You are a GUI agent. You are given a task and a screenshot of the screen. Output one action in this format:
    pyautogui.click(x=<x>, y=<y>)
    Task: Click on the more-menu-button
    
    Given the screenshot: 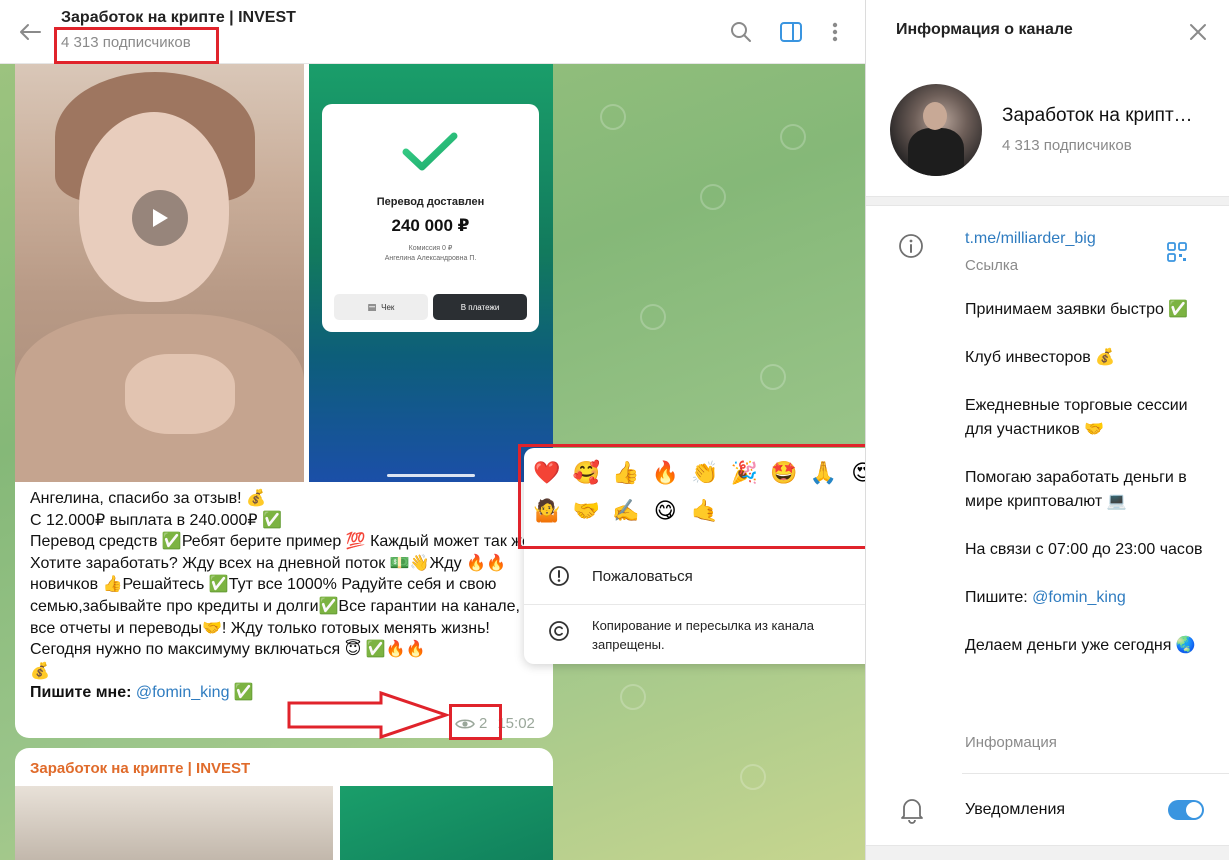 What is the action you would take?
    pyautogui.click(x=835, y=32)
    